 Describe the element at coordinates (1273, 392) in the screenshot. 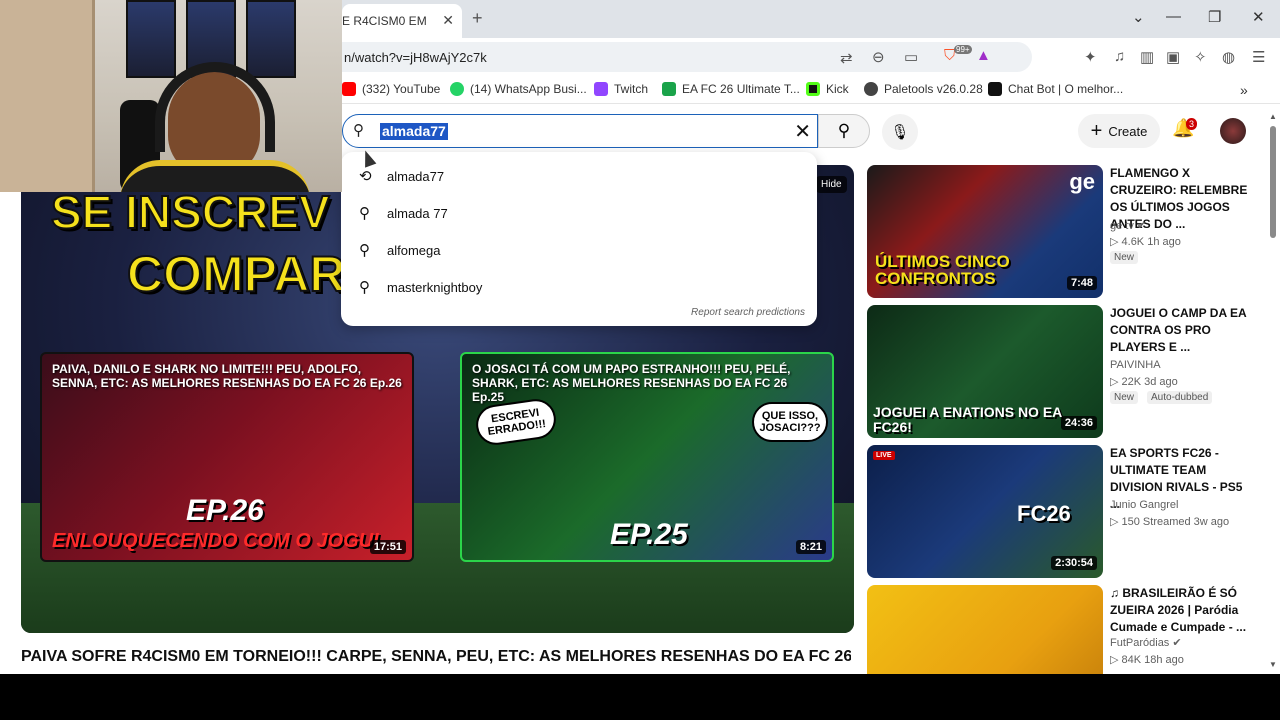

I see `page-scrollbar: ▲ ▼` at that location.